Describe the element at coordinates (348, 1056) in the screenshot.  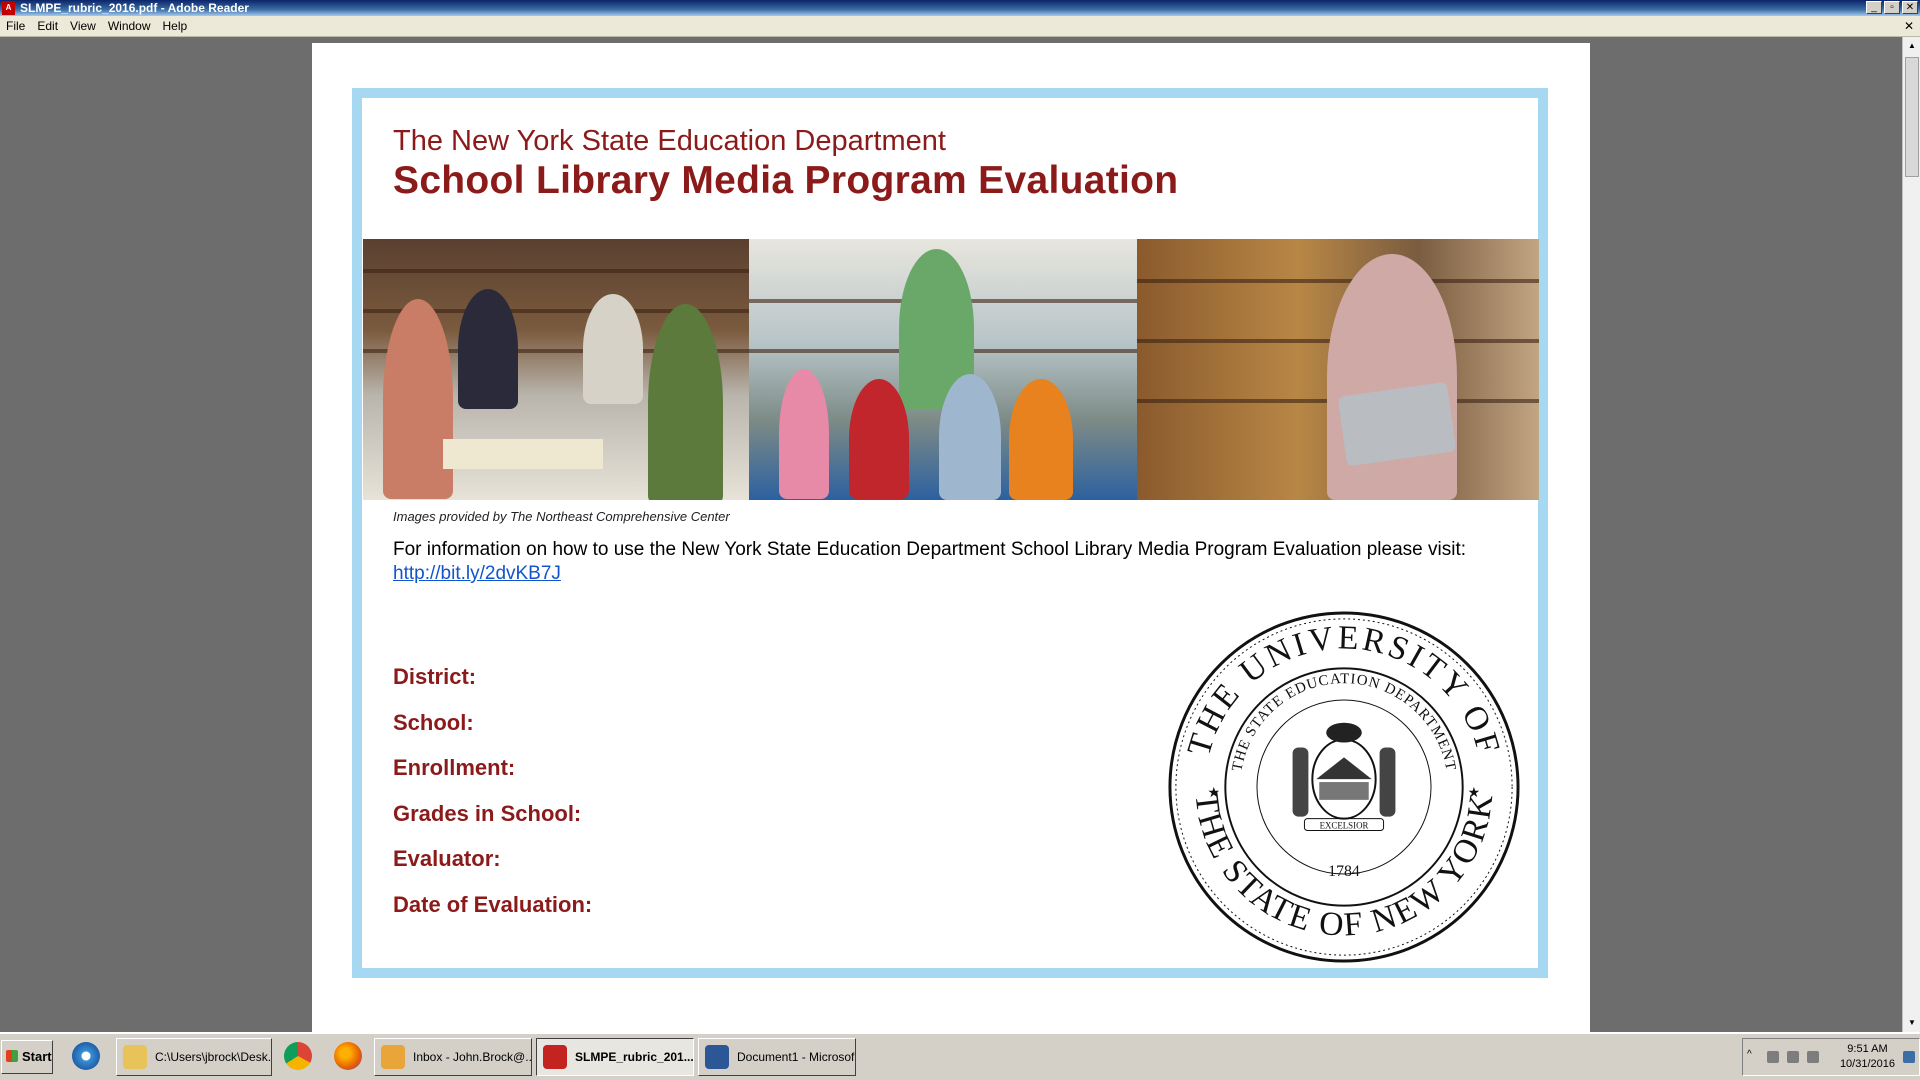
I see `firefox-icon` at that location.